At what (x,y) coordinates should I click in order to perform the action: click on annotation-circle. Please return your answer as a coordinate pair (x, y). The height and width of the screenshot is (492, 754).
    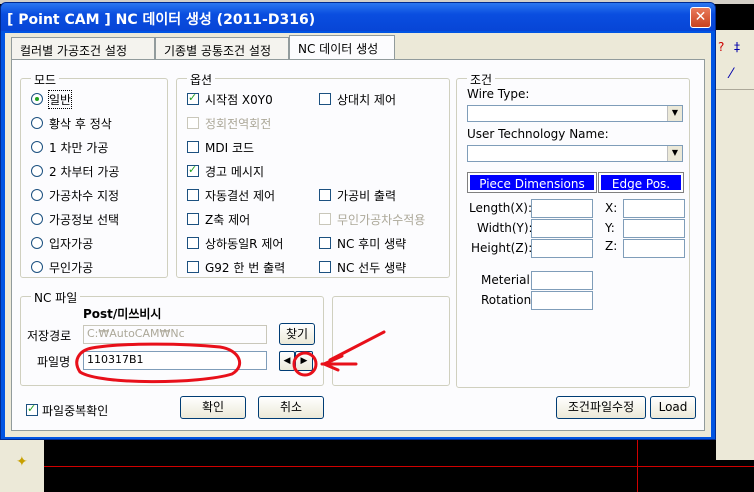
    Looking at the image, I should click on (305, 364).